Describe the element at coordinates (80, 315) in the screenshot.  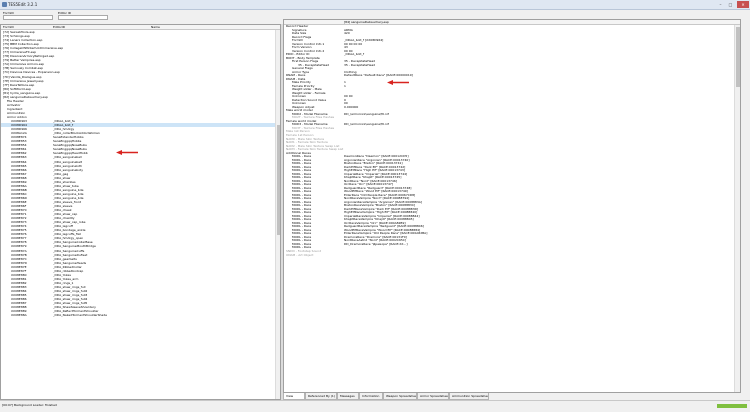
I see `tree-row-editorid: _DDA_NakedTormentShoulderShade` at that location.